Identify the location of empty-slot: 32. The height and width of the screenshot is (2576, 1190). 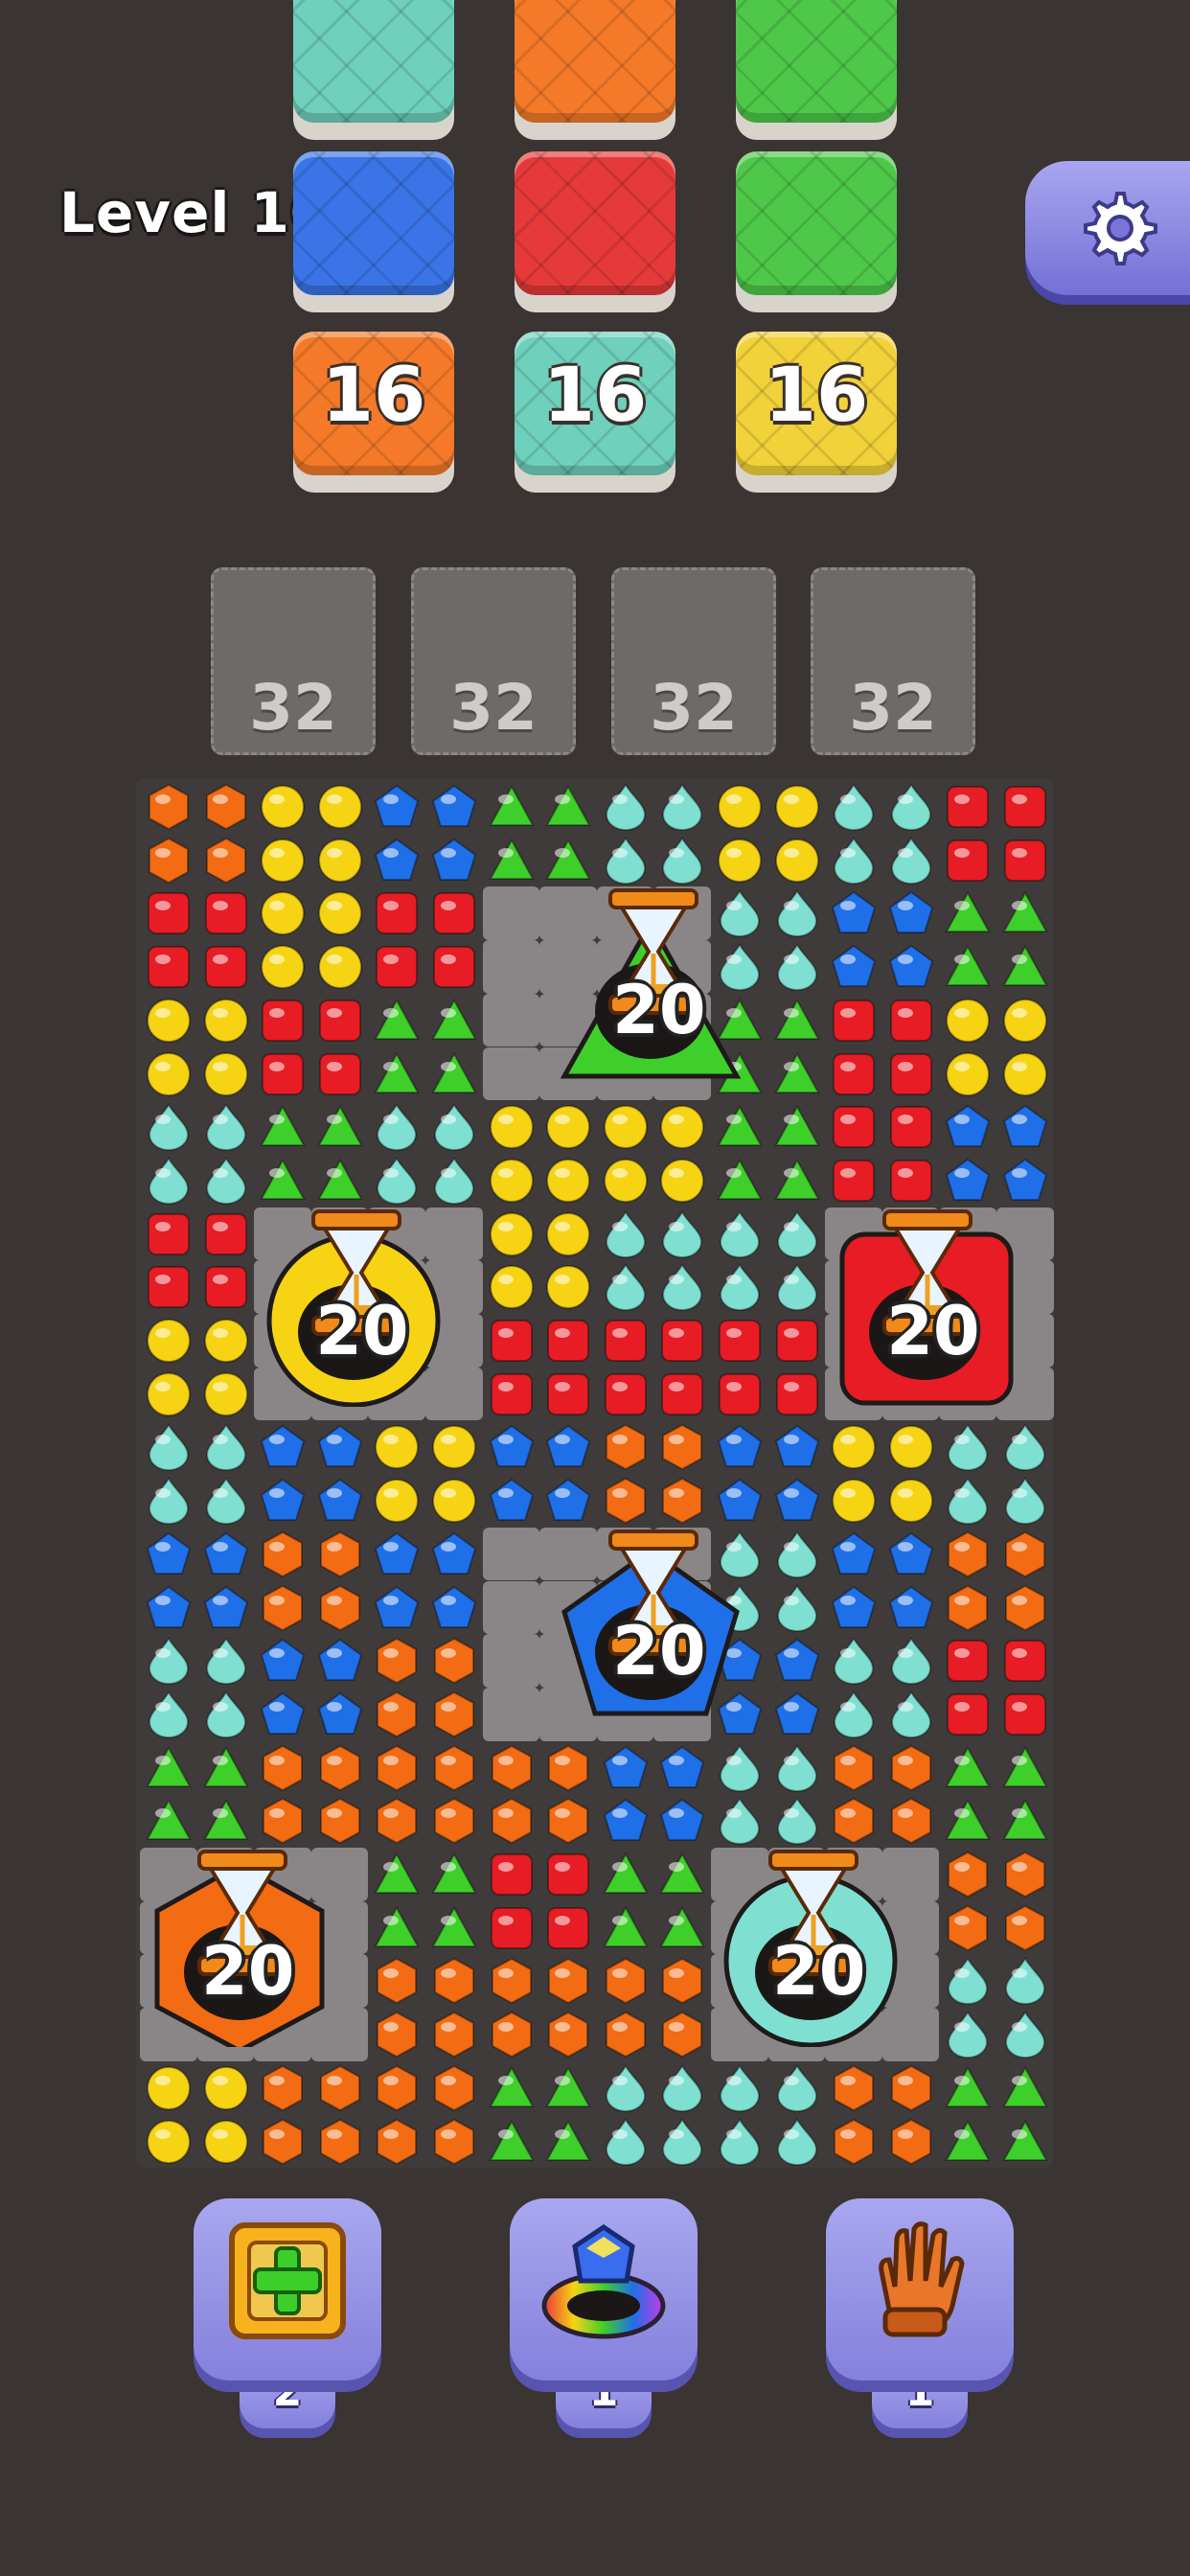
(694, 661).